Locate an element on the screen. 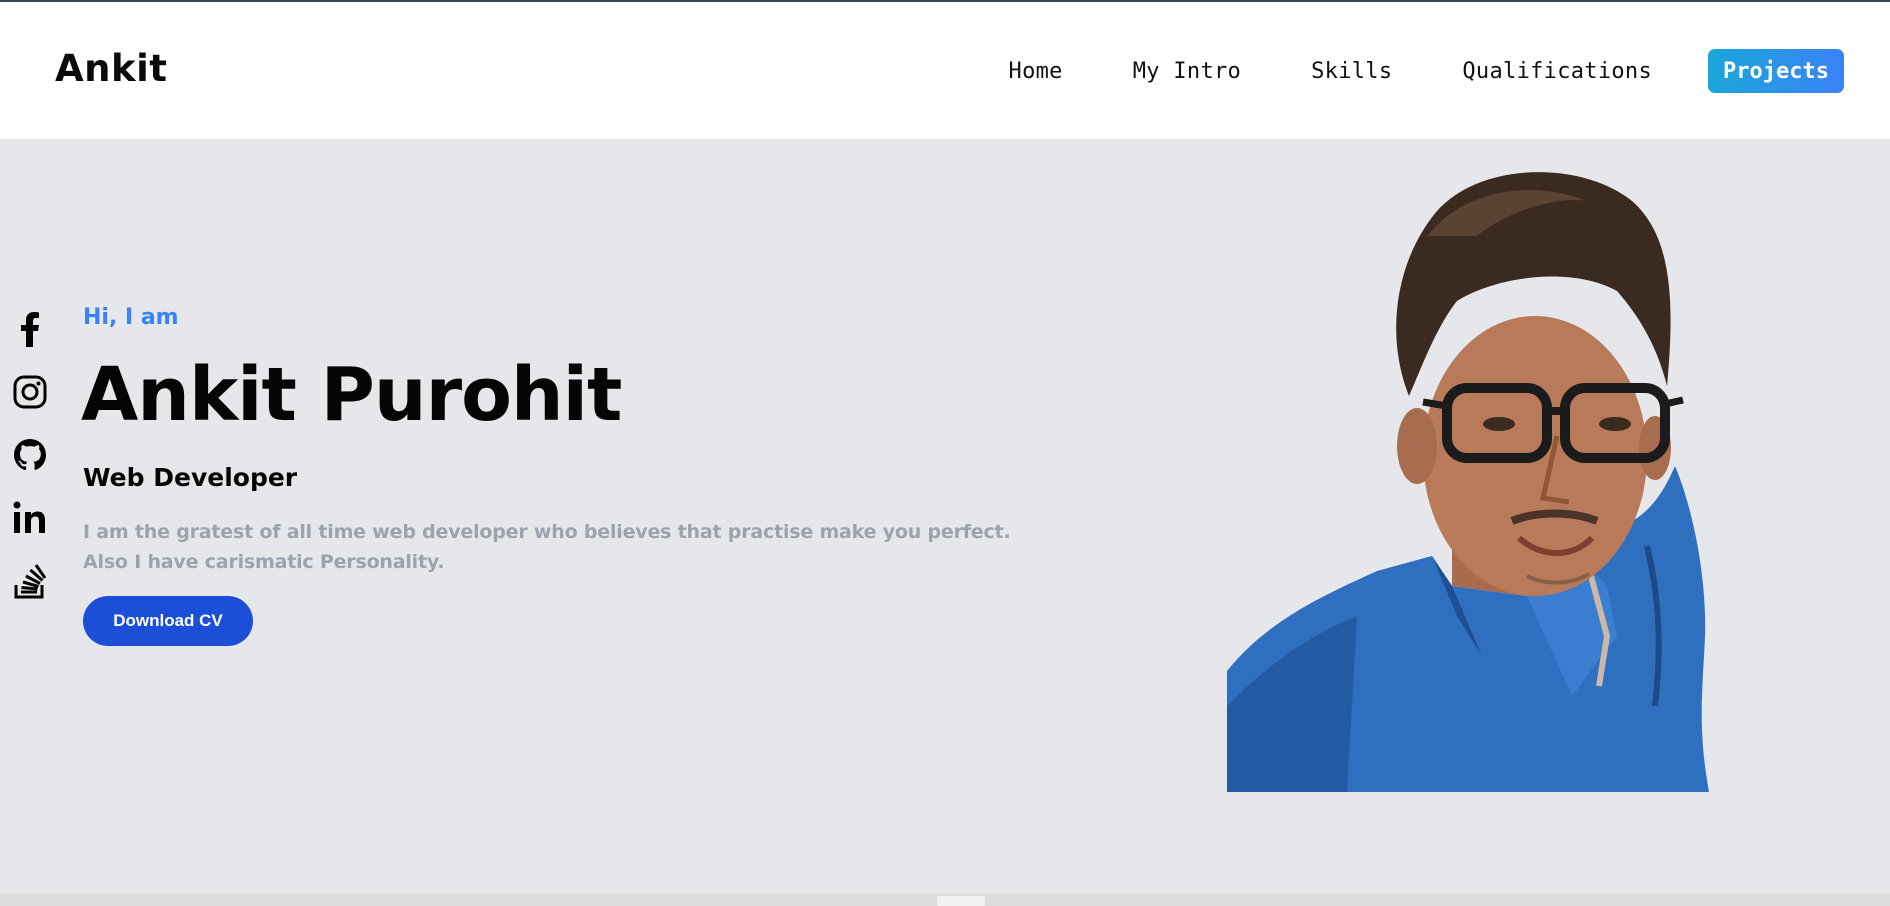 The height and width of the screenshot is (906, 1890). greeting-text: Hi, I am is located at coordinates (131, 317).